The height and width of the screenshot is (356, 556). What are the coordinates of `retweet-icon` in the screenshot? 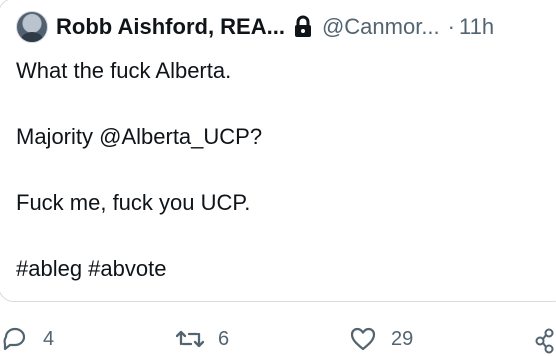 It's located at (190, 339).